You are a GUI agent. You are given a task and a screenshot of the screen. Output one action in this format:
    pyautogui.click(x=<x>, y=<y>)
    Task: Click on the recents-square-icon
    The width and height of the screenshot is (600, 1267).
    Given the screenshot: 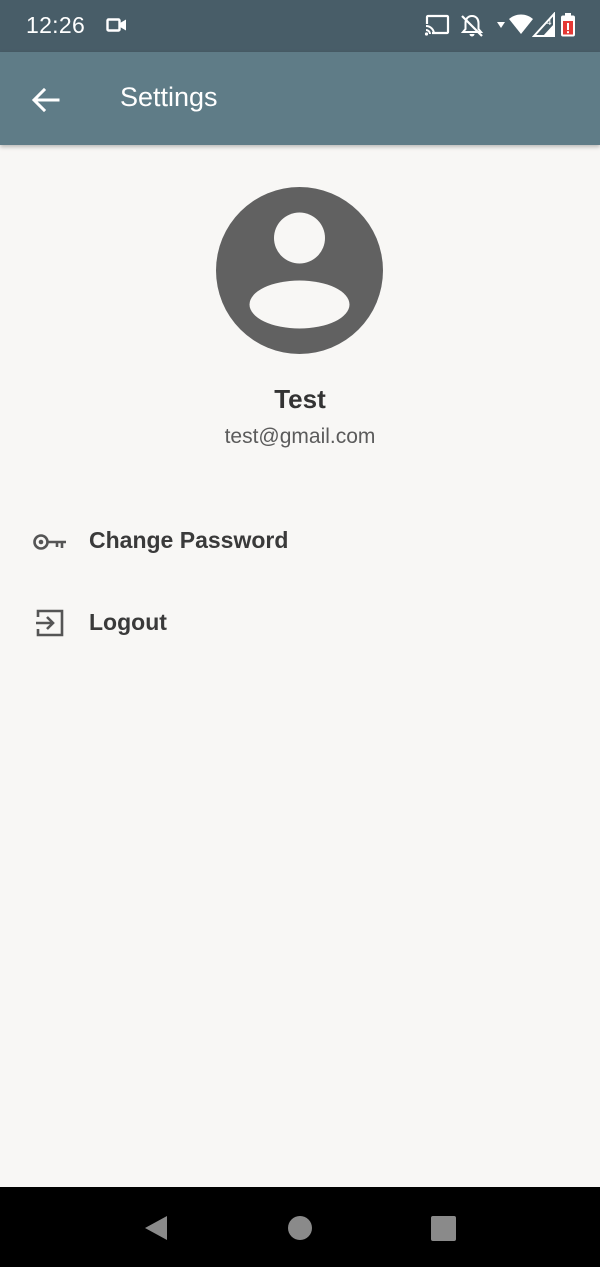 What is the action you would take?
    pyautogui.click(x=443, y=1228)
    